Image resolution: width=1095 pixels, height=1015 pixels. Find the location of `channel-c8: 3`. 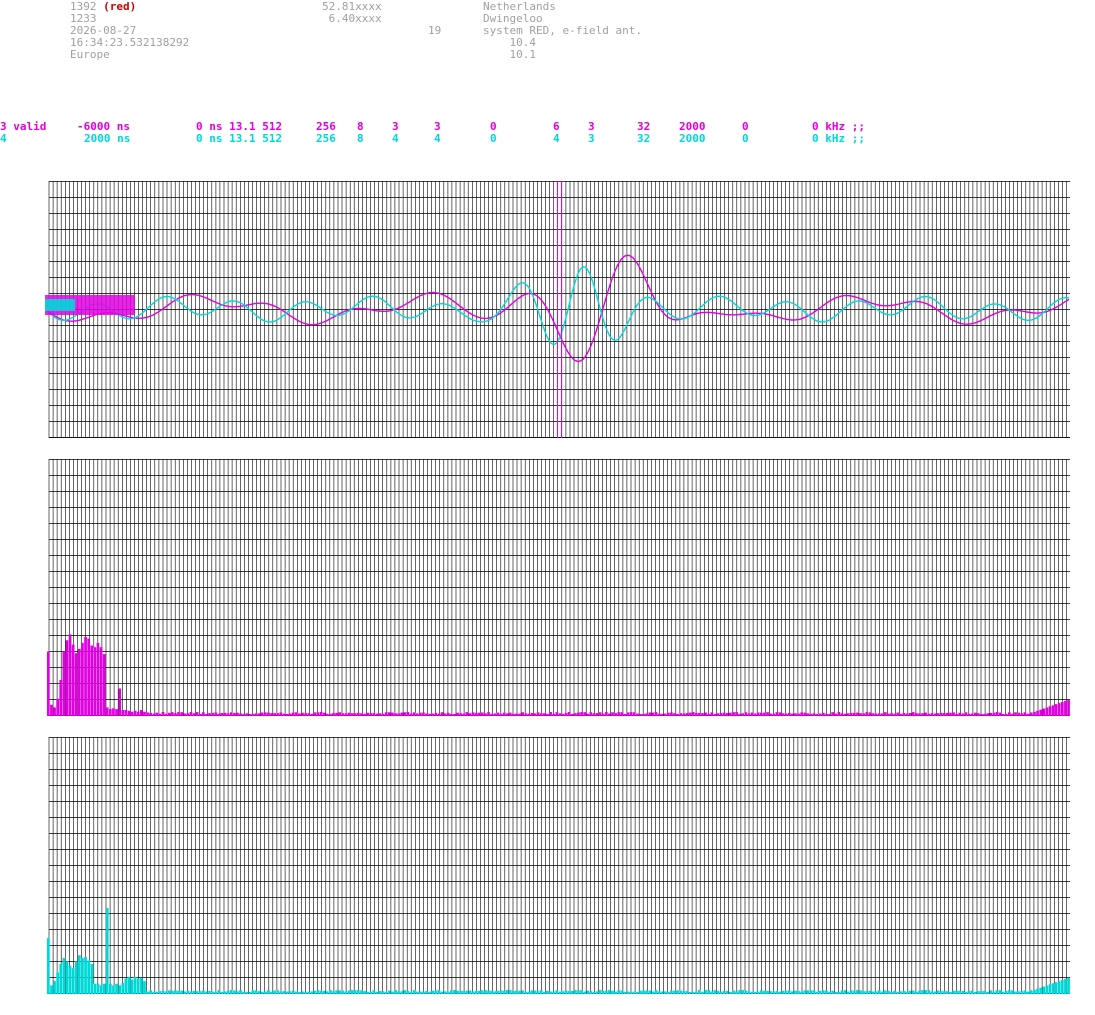

channel-c8: 3 is located at coordinates (591, 139).